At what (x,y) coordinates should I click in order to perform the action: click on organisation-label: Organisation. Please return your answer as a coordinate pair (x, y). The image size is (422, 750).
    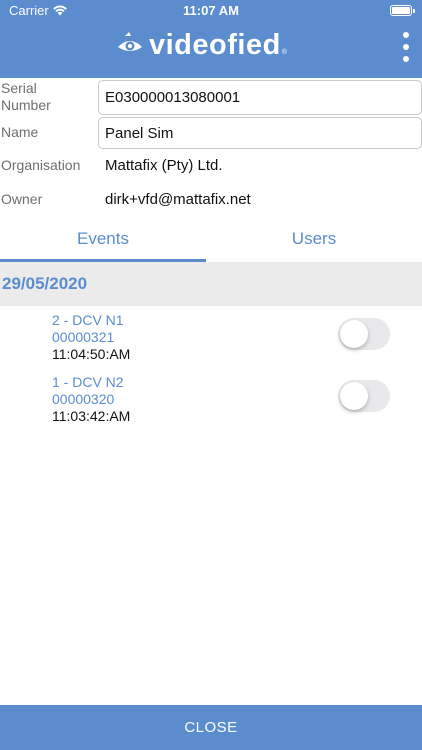
    Looking at the image, I should click on (41, 165).